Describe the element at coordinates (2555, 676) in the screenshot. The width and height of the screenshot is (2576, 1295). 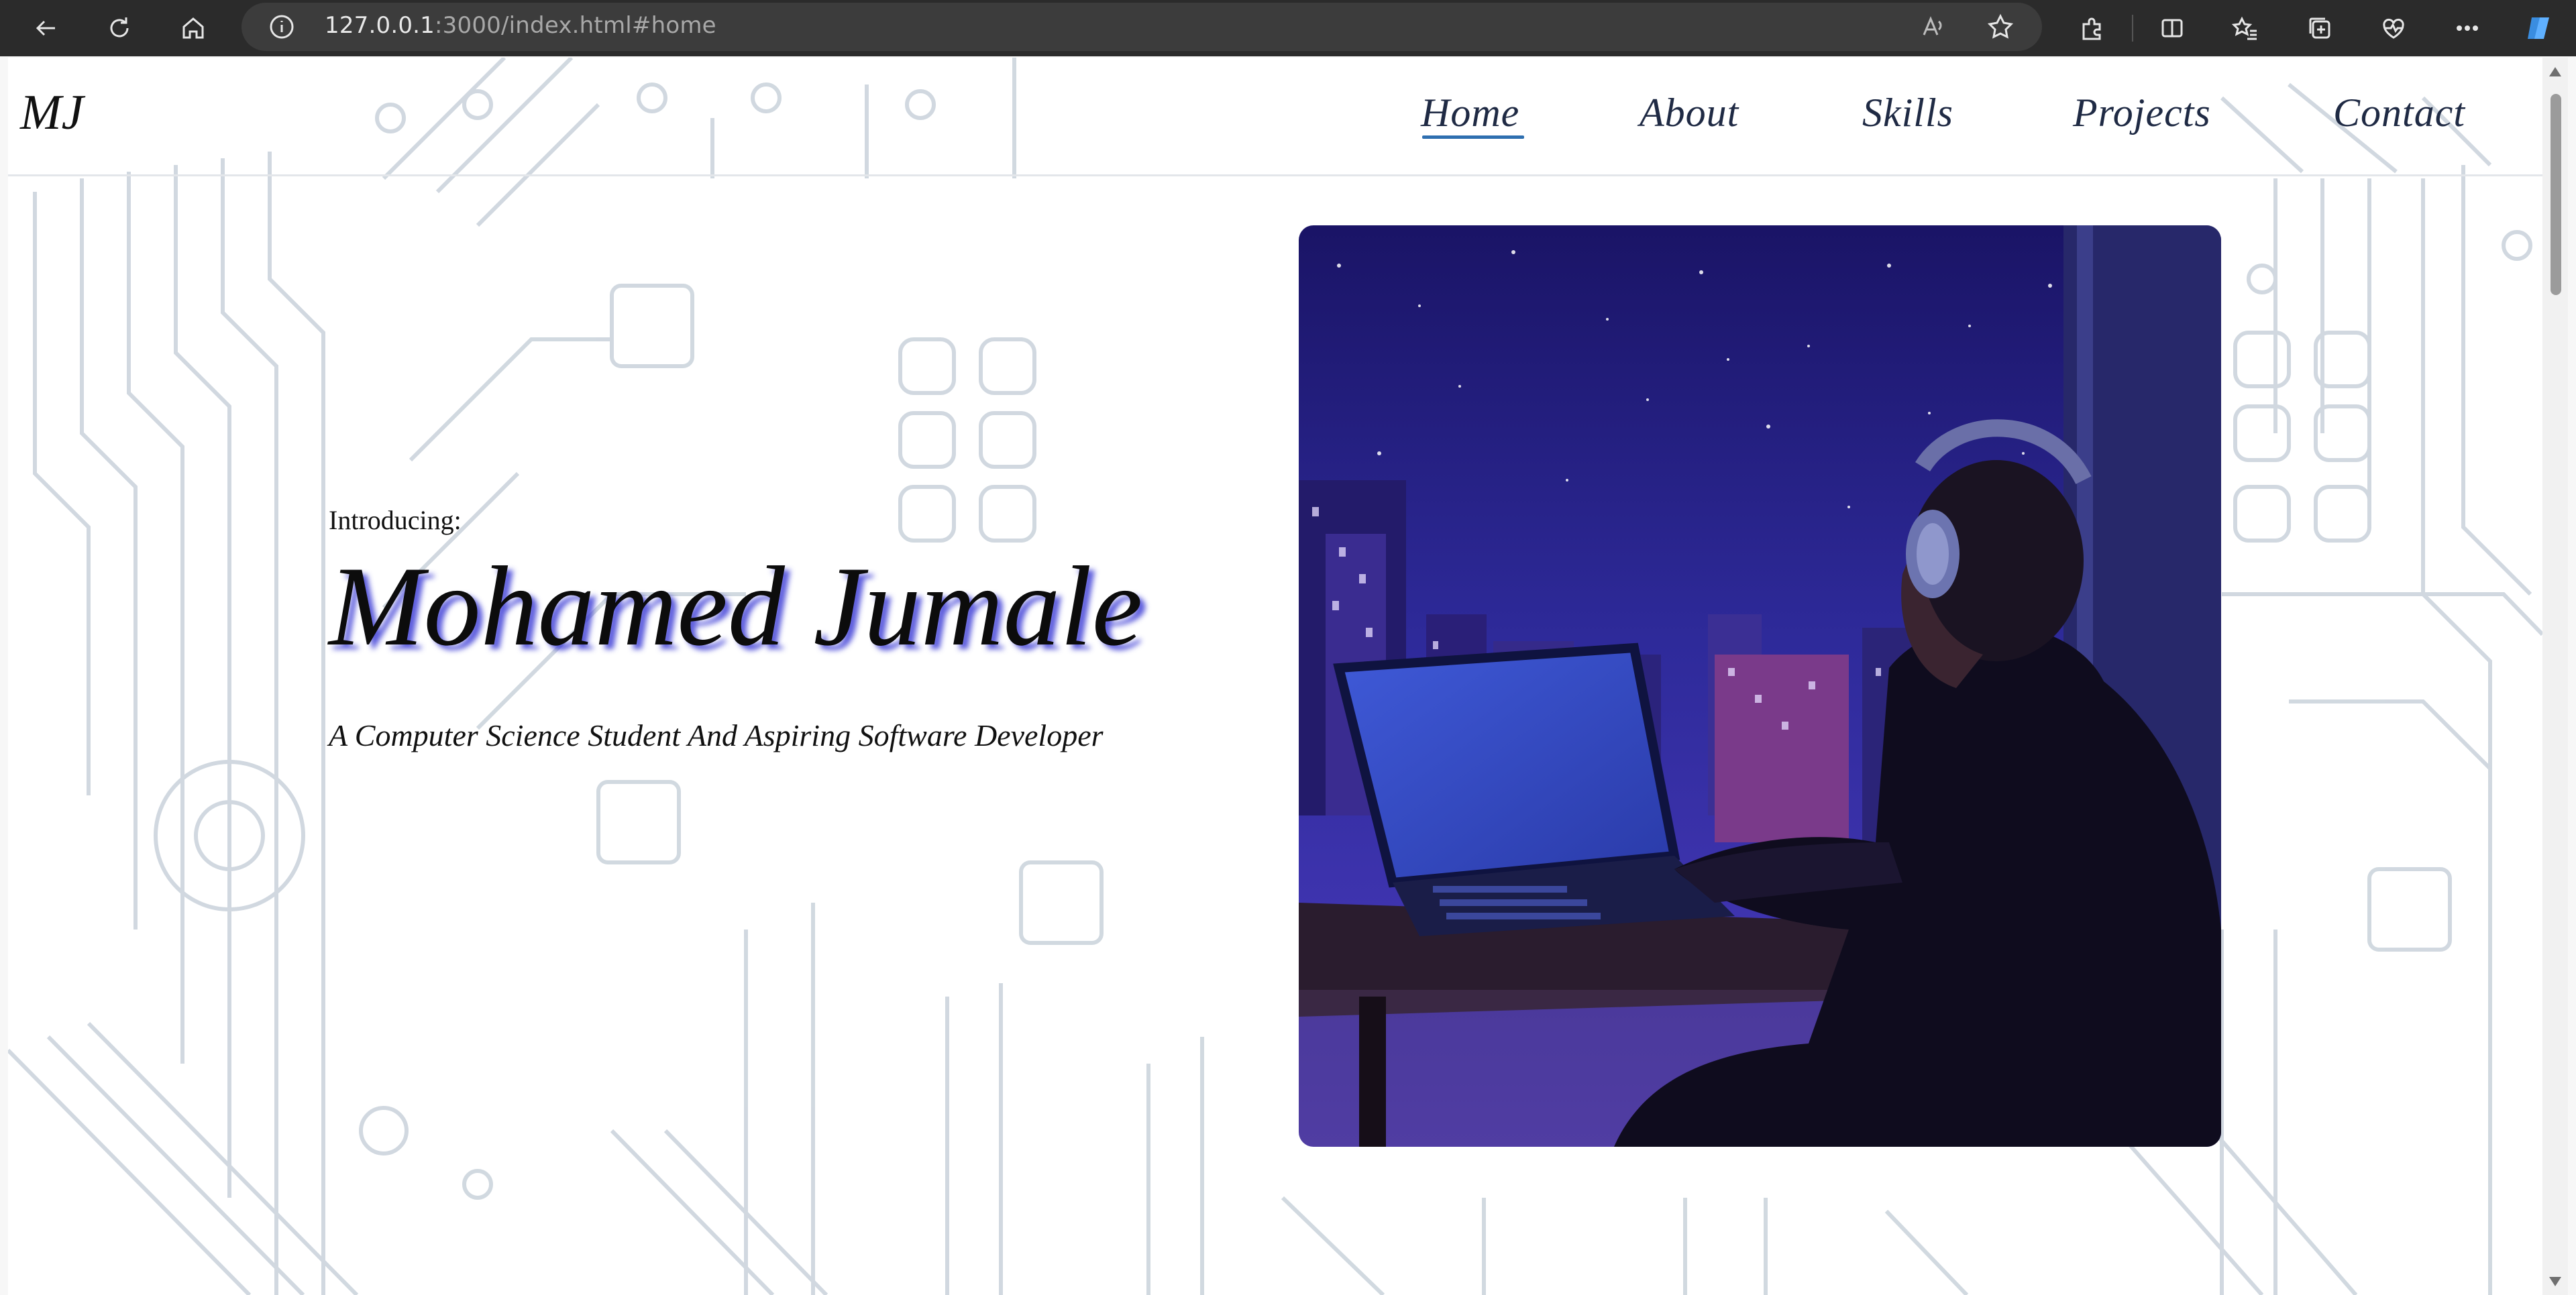
I see `page-scrollbar` at that location.